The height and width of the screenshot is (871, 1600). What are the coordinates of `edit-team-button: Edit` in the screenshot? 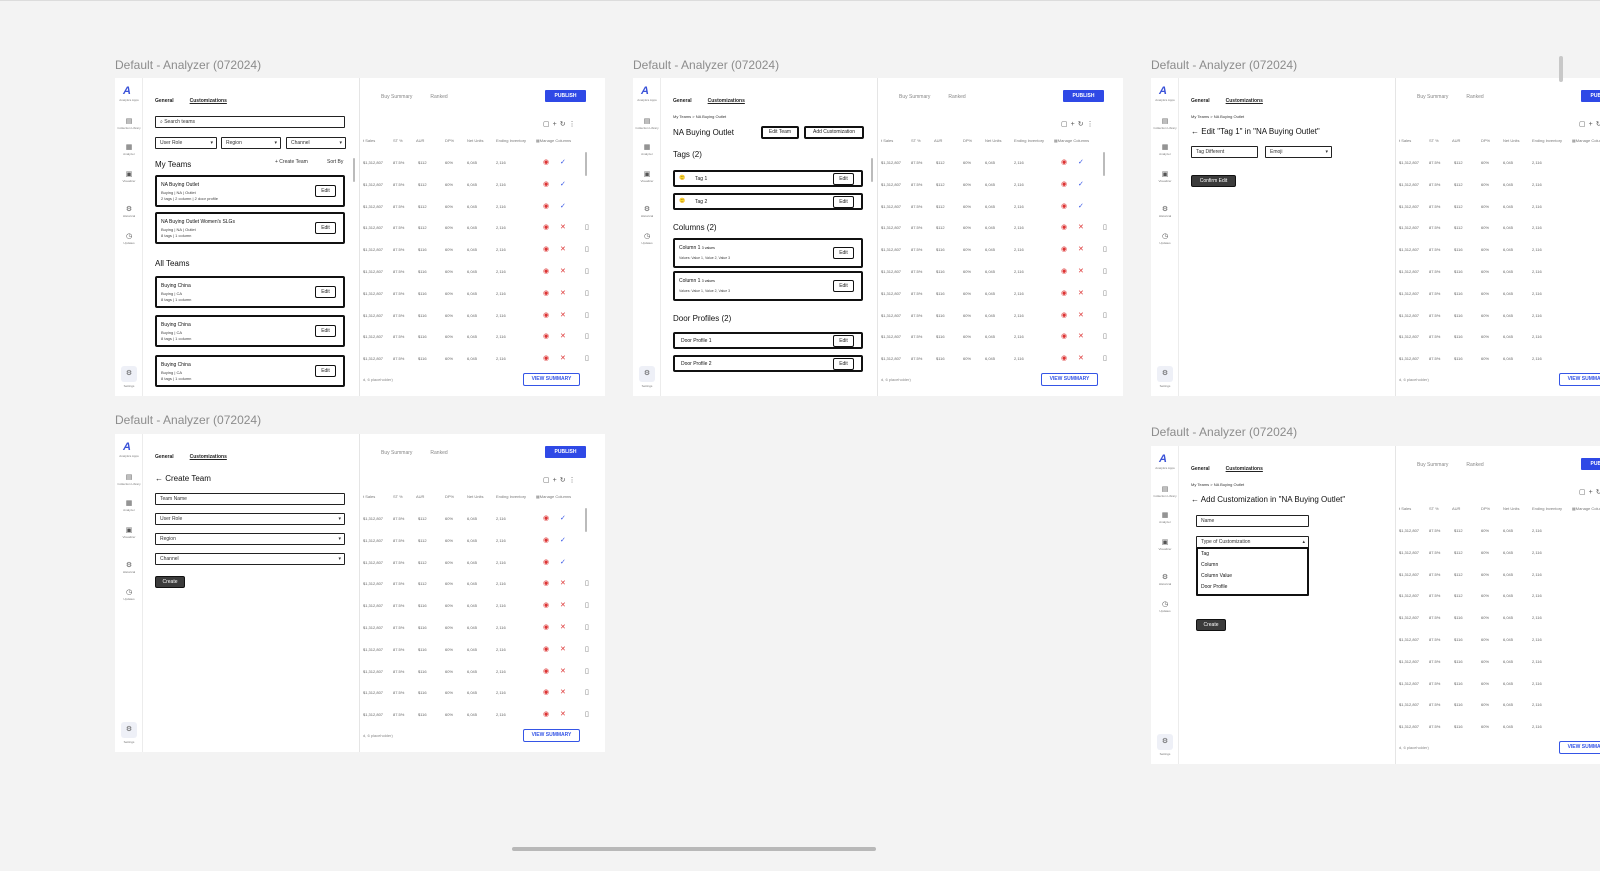 It's located at (325, 292).